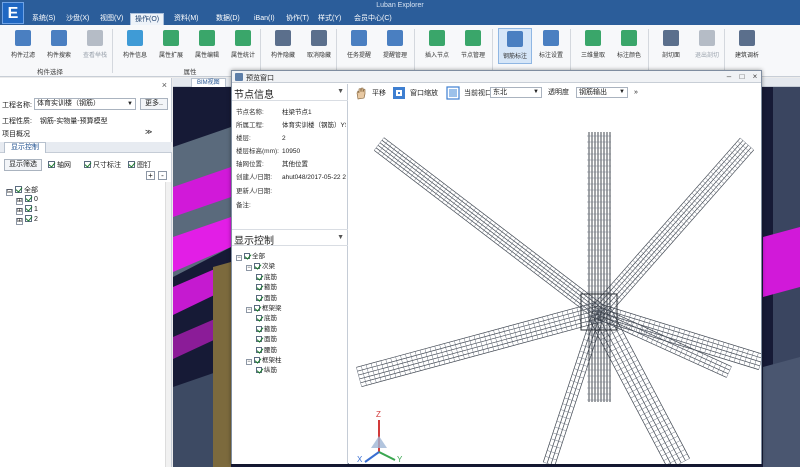  Describe the element at coordinates (85, 104) in the screenshot. I see `project-name-select: 体育实训楼（钢筋） ▼` at that location.